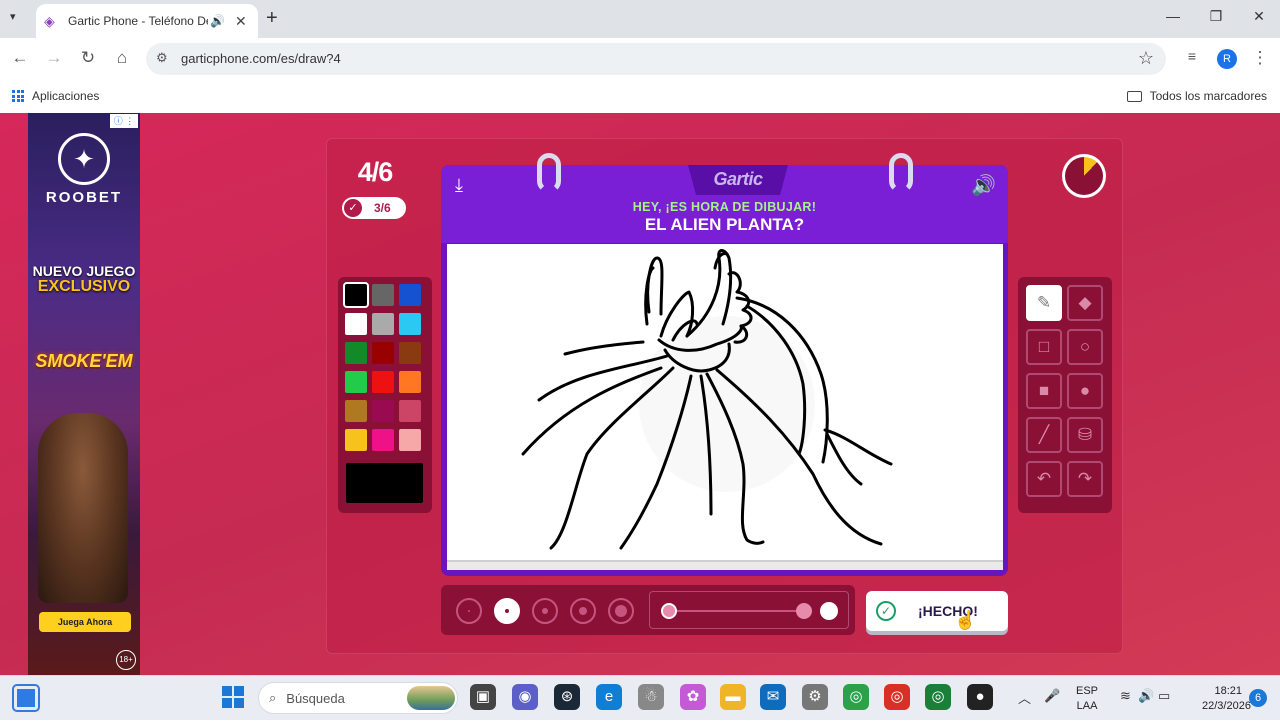 Image resolution: width=1280 pixels, height=721 pixels. Describe the element at coordinates (241, 21) in the screenshot. I see `tab-close-icon: ✕` at that location.